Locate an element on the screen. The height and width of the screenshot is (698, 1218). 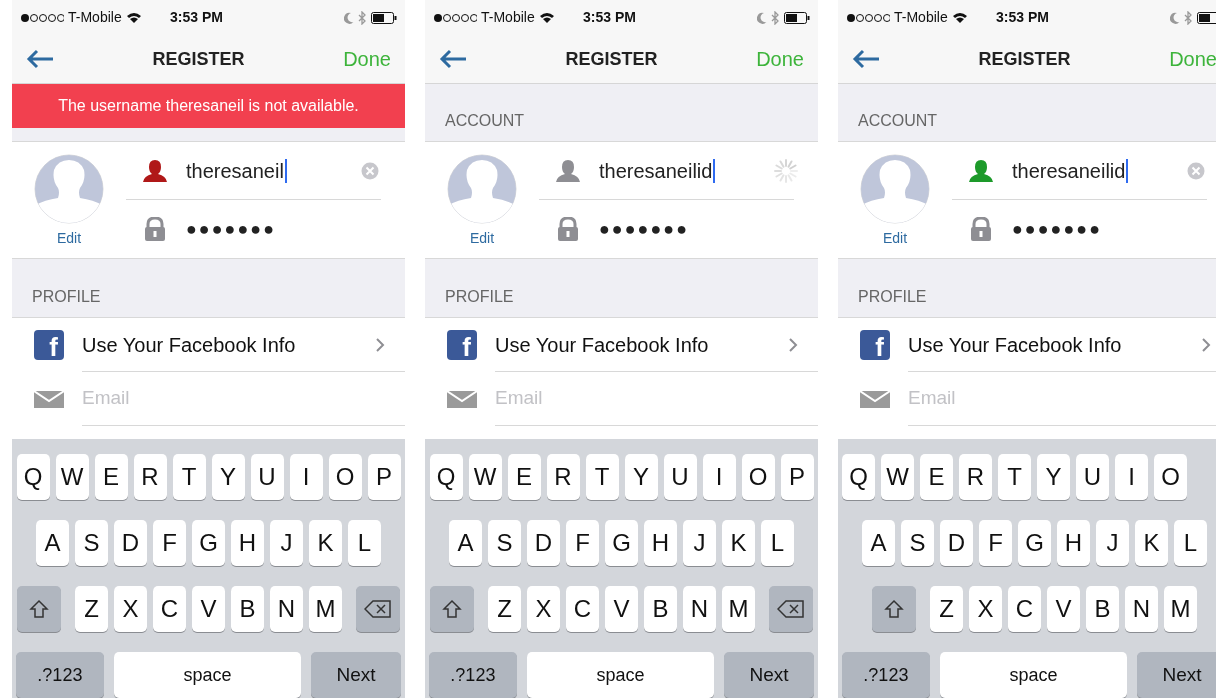
username-field: theresaneil is located at coordinates (236, 170).